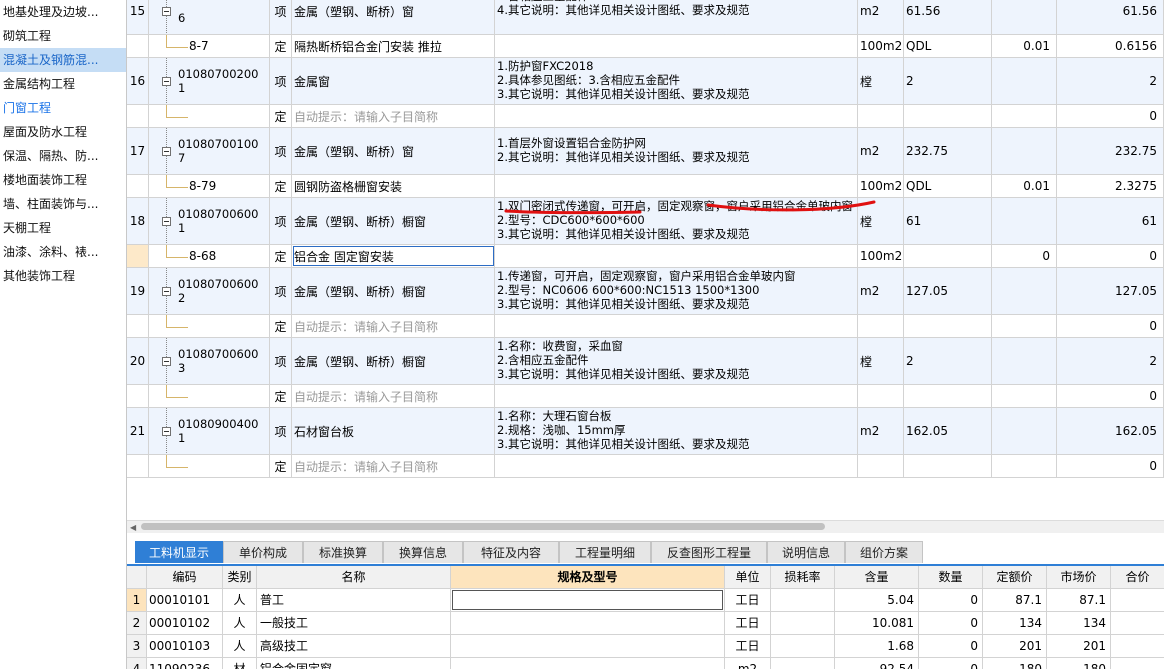 This screenshot has width=1164, height=669. I want to click on resource-market-price: 134, so click(1079, 623).